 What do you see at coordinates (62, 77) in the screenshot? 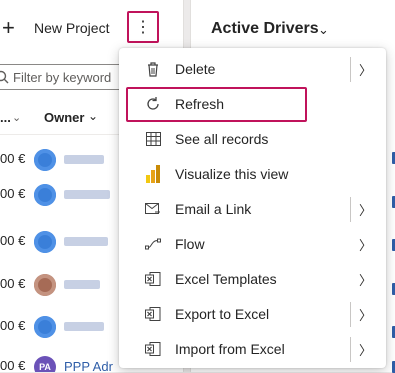
I see `filter-placeholder: Filter by keyword` at bounding box center [62, 77].